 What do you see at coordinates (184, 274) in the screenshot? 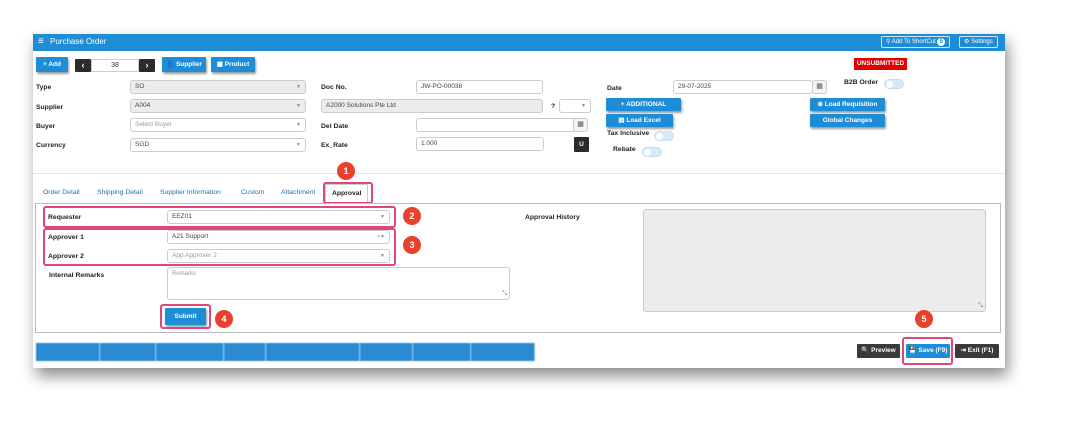
I see `remarks-placeholder: Remarks` at bounding box center [184, 274].